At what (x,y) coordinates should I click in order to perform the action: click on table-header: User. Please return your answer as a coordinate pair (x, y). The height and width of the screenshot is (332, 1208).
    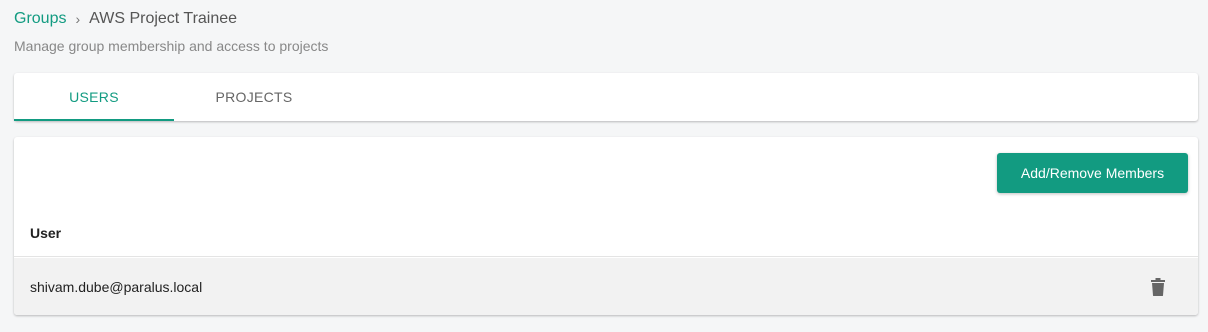
    Looking at the image, I should click on (606, 233).